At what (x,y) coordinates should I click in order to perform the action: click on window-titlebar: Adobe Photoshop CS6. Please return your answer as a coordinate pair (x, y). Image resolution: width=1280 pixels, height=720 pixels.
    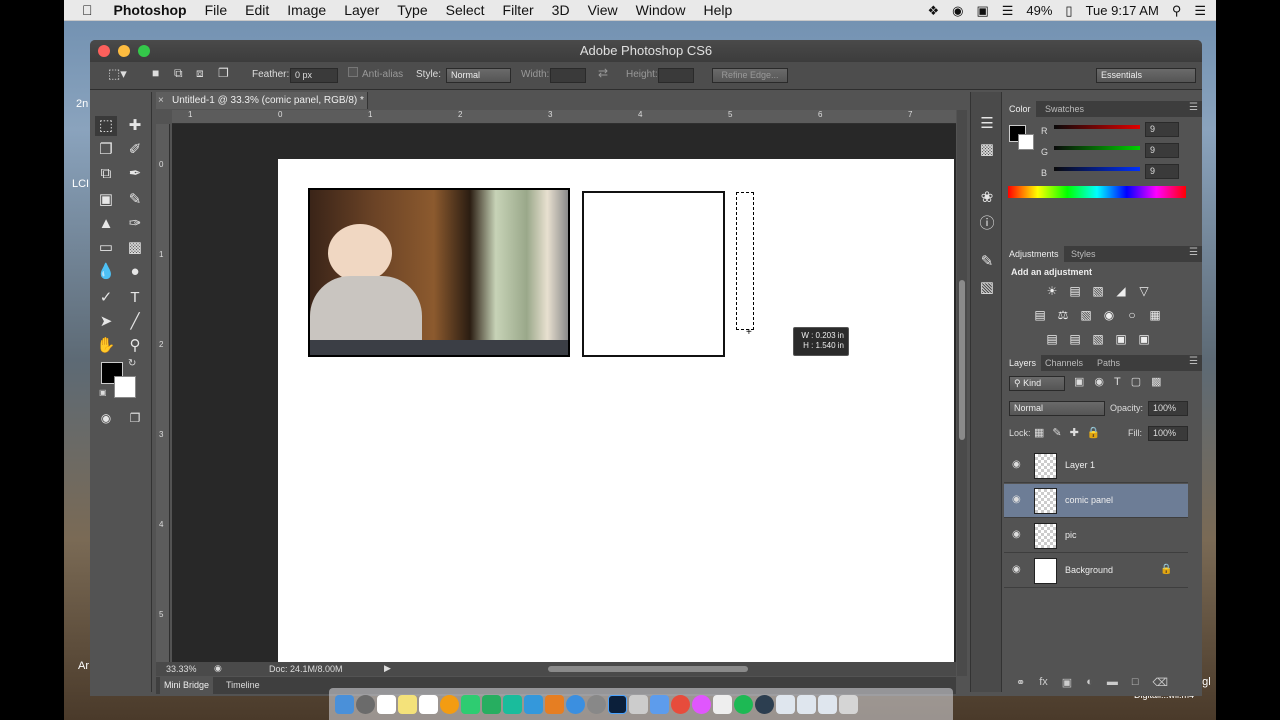
    Looking at the image, I should click on (646, 51).